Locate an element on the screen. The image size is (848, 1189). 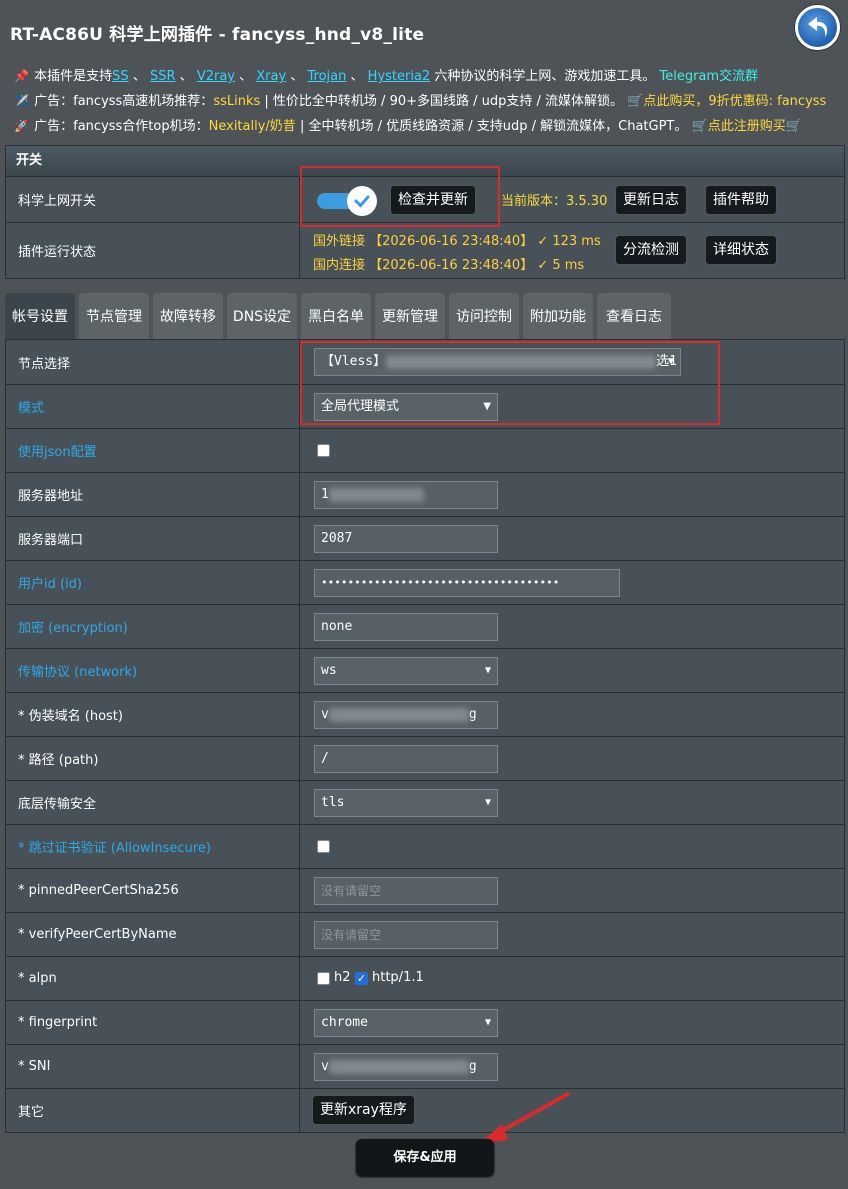
switch-label: 科学上网开关 is located at coordinates (153, 199).